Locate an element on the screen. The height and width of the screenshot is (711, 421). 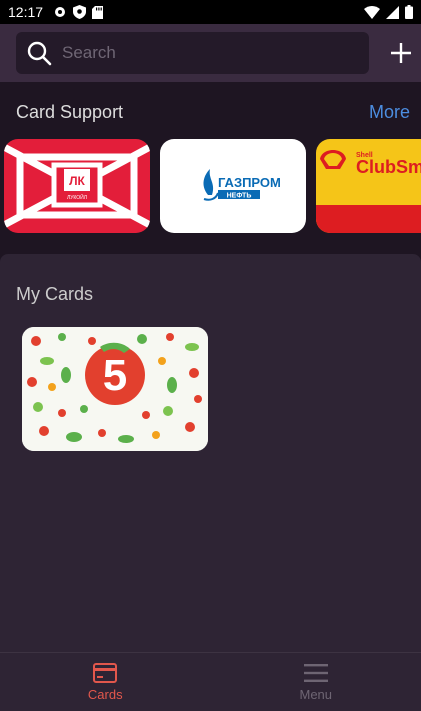
status-bar: 12:17 is located at coordinates (210, 12).